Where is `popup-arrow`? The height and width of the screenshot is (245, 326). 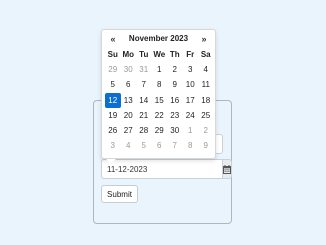 popup-arrow is located at coordinates (111, 161).